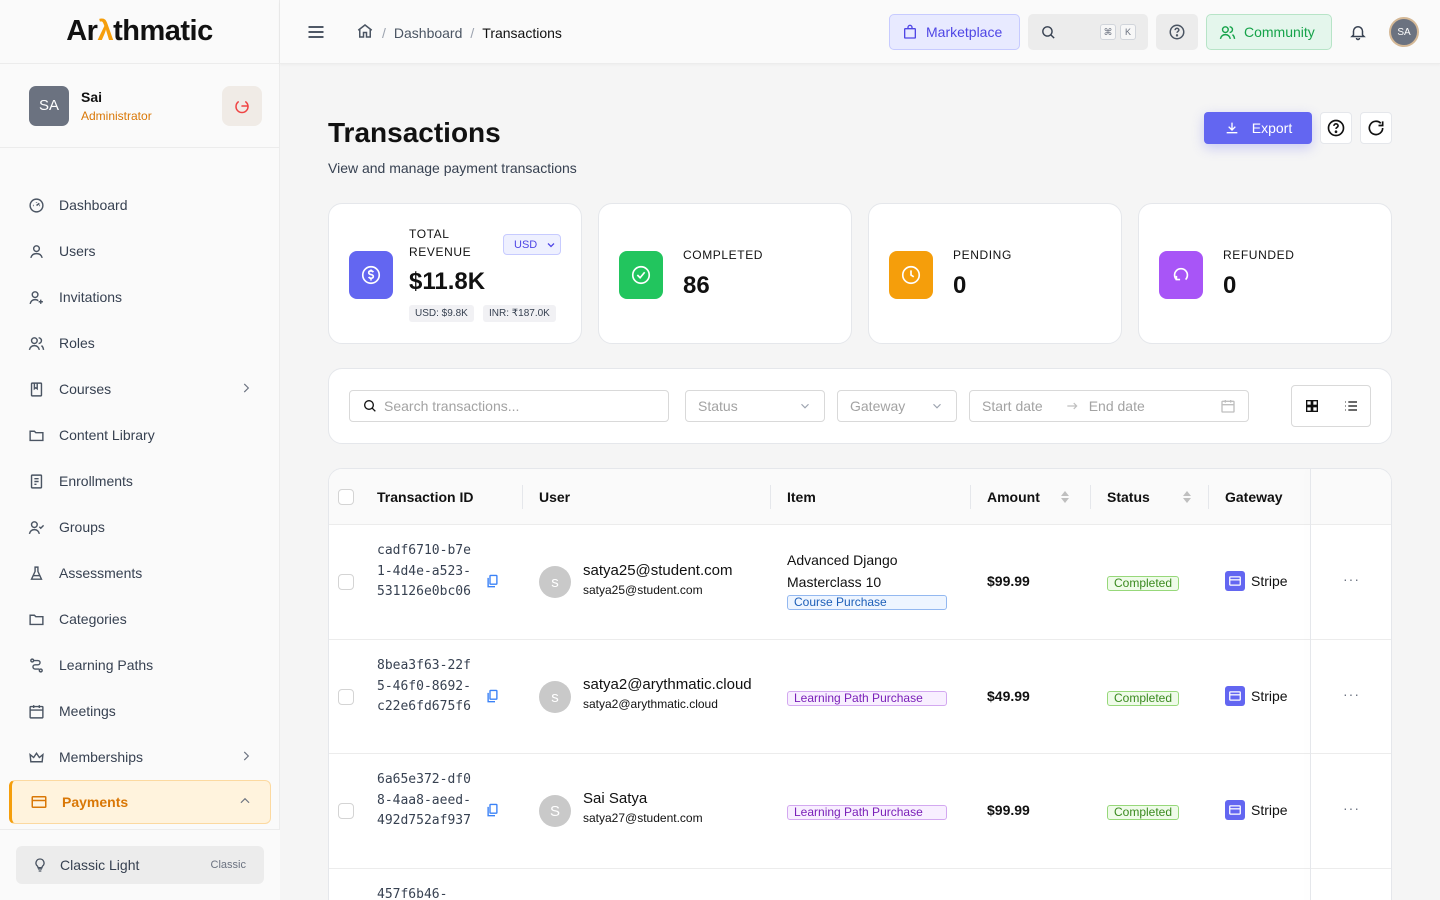 This screenshot has height=900, width=1440. I want to click on list-view-button, so click(1350, 406).